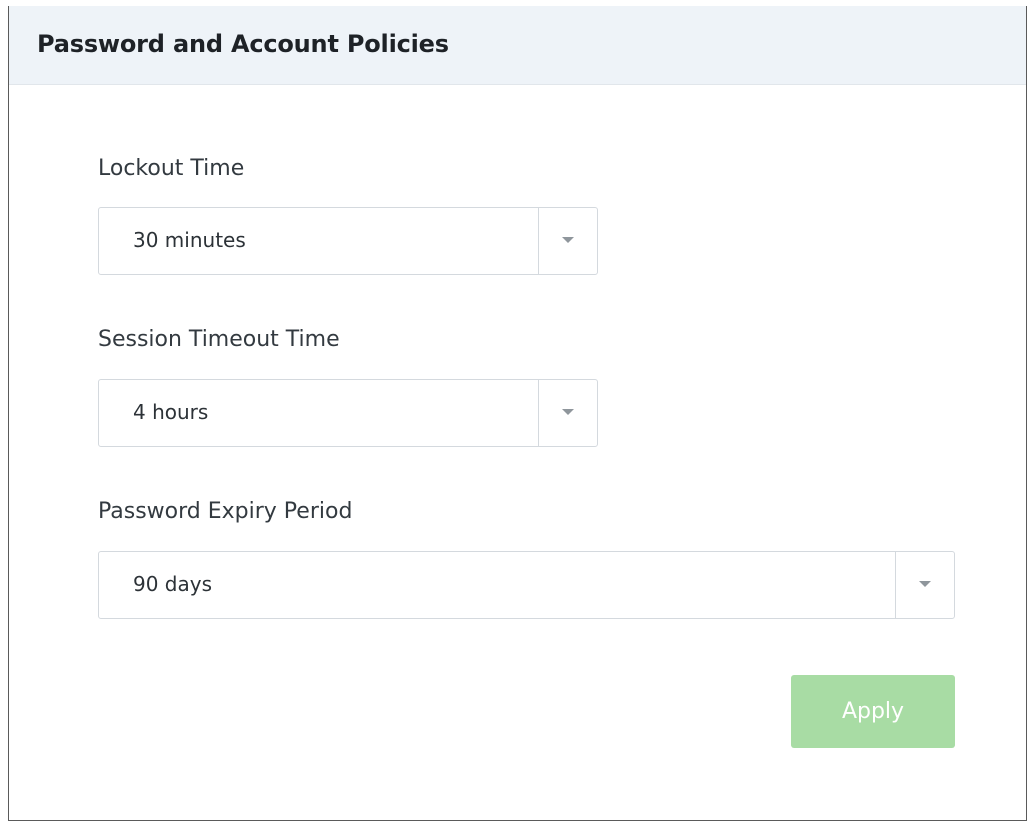 The image size is (1033, 830). What do you see at coordinates (348, 413) in the screenshot?
I see `session-timeout-select: 4 hours` at bounding box center [348, 413].